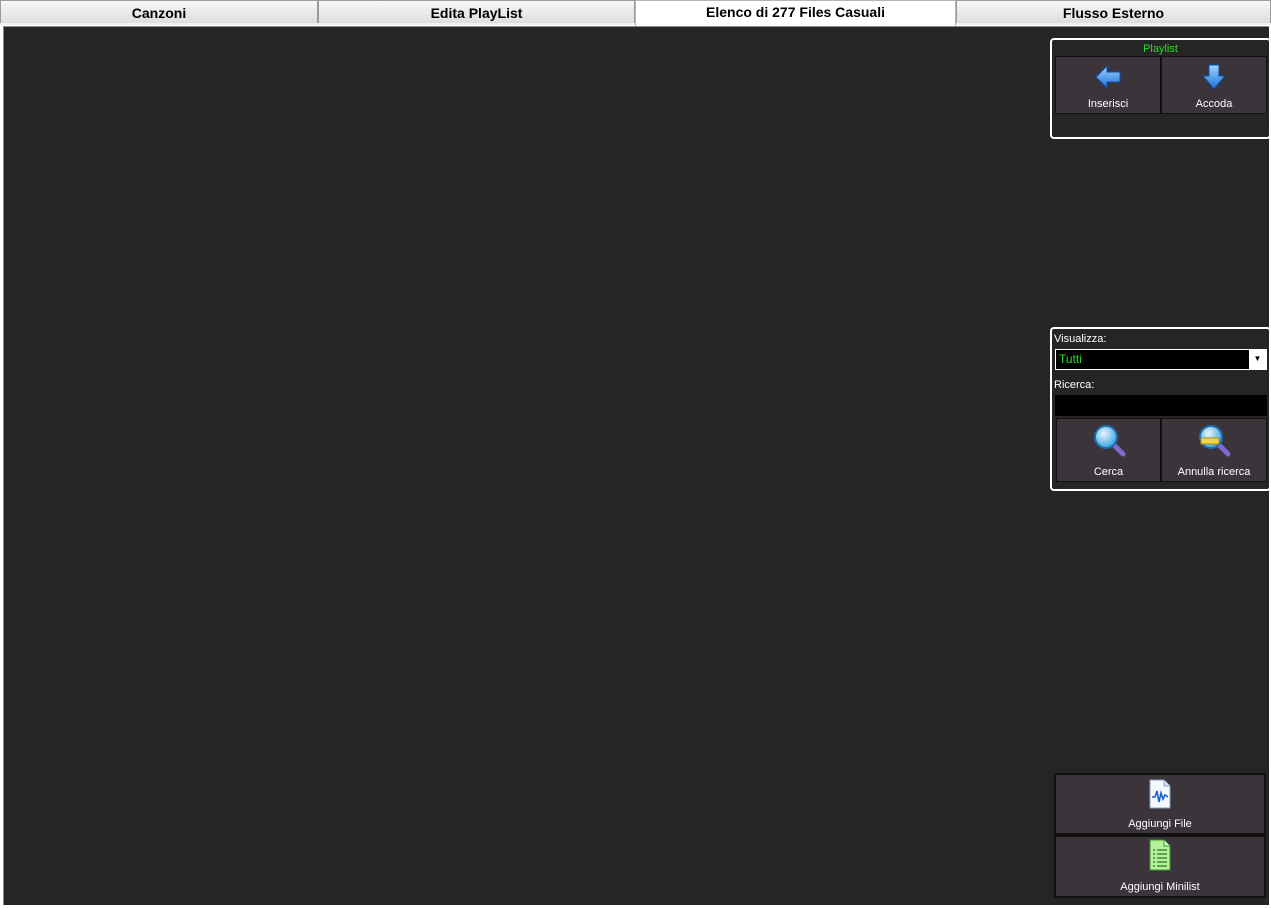 The image size is (1271, 908). What do you see at coordinates (1070, 359) in the screenshot?
I see `view-select-value: Tutti` at bounding box center [1070, 359].